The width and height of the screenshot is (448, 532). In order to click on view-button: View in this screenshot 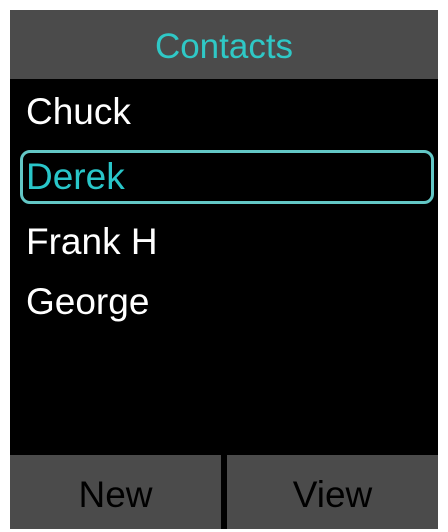, I will do `click(332, 492)`.